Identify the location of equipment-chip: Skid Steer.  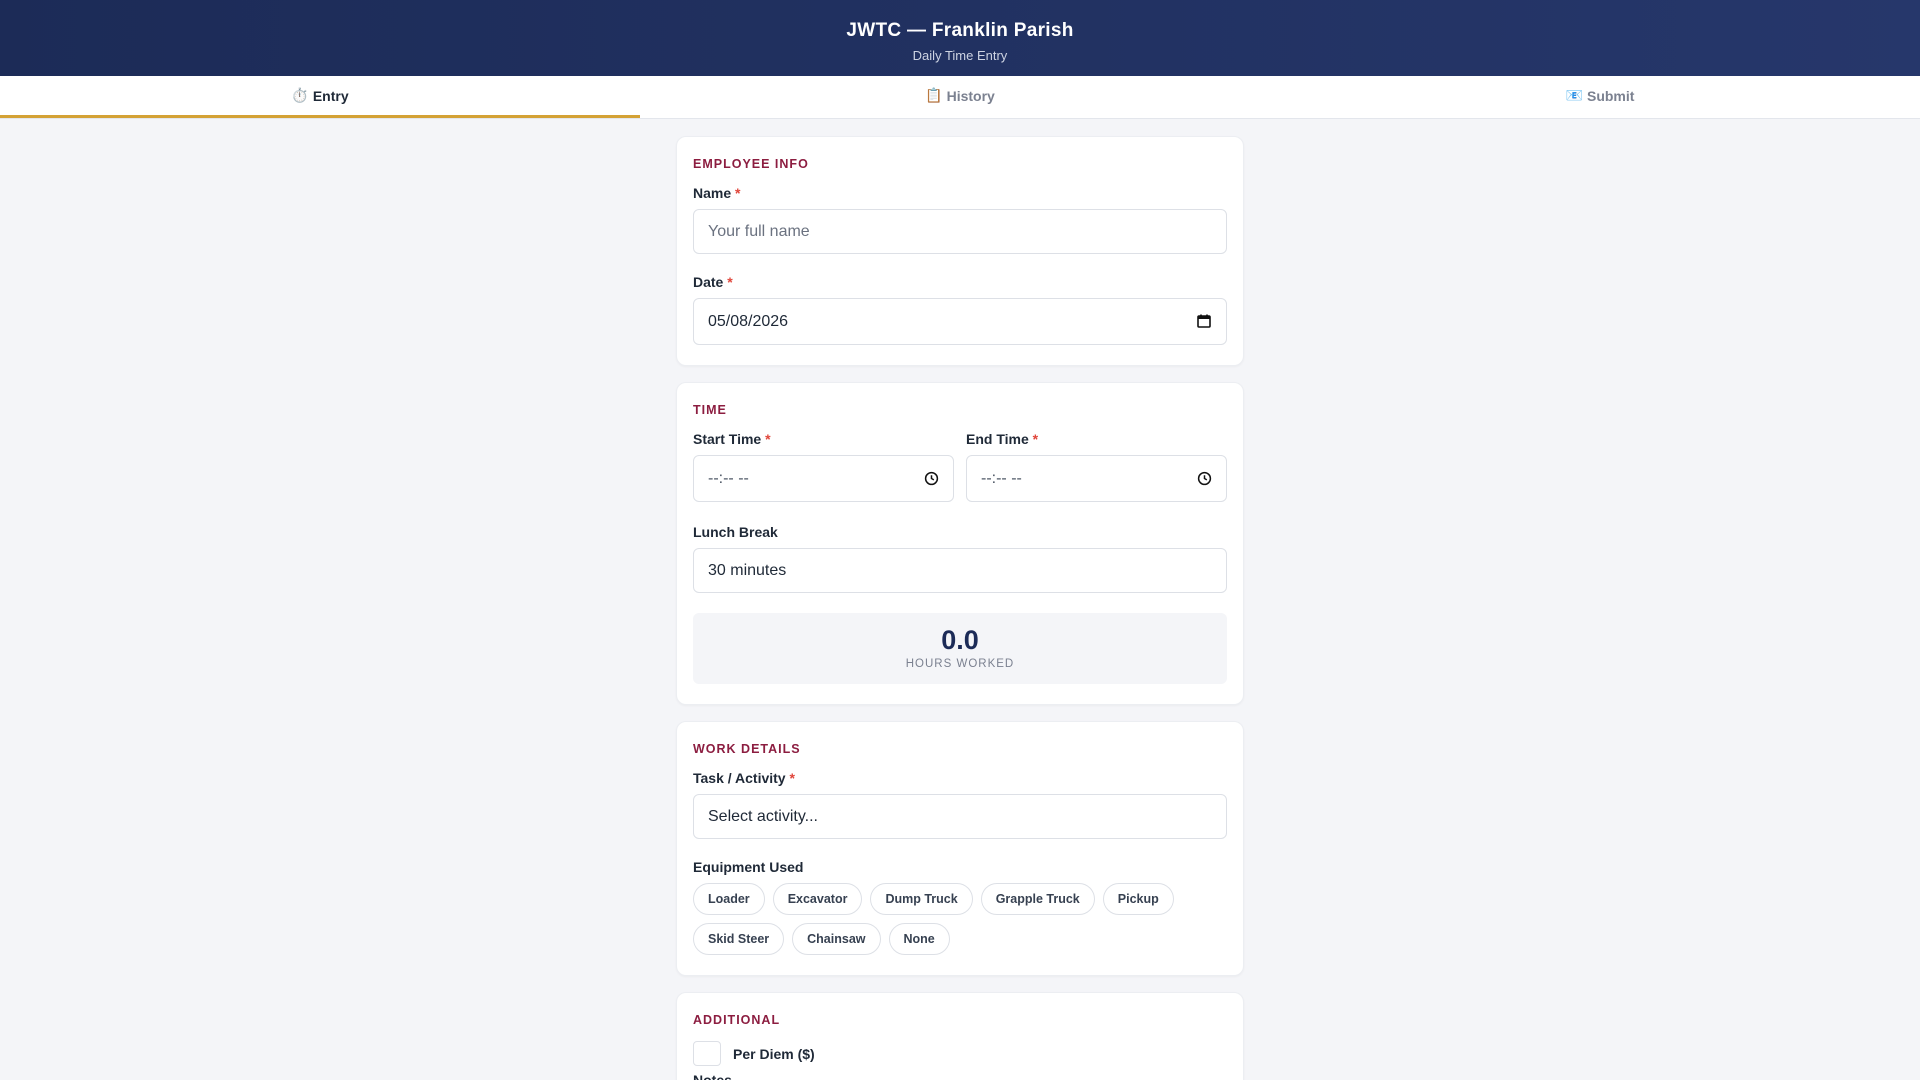
(739, 939).